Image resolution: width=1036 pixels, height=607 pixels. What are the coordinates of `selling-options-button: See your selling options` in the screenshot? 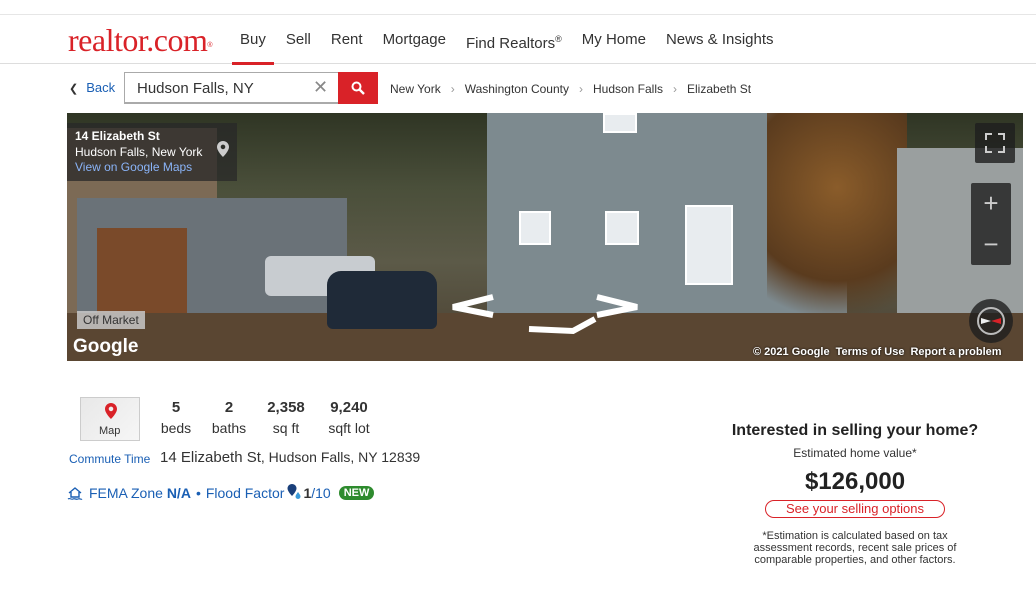 It's located at (855, 509).